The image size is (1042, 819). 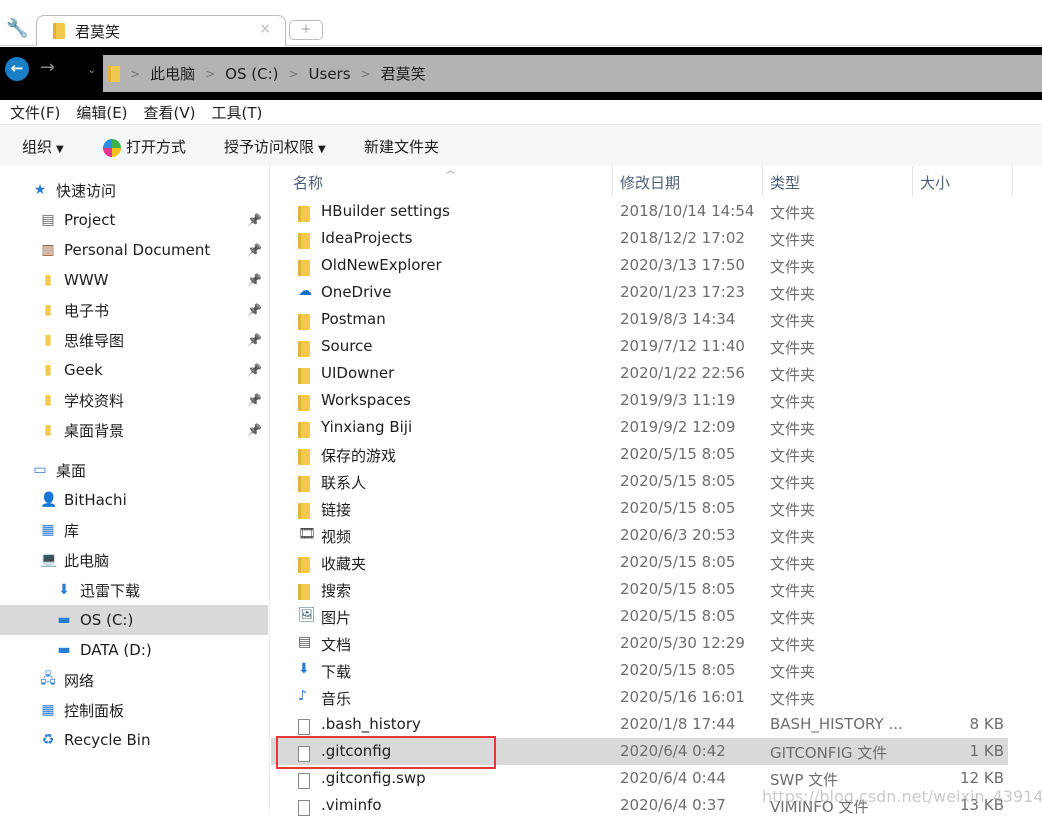 What do you see at coordinates (251, 74) in the screenshot?
I see `breadcrumb-item: OS (C:)` at bounding box center [251, 74].